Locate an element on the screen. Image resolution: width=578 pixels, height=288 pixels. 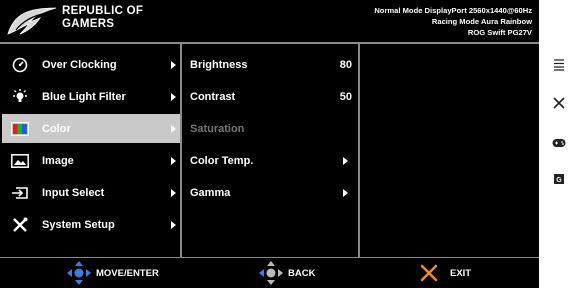
move-enter-button: MOVE/ENTER is located at coordinates (112, 273).